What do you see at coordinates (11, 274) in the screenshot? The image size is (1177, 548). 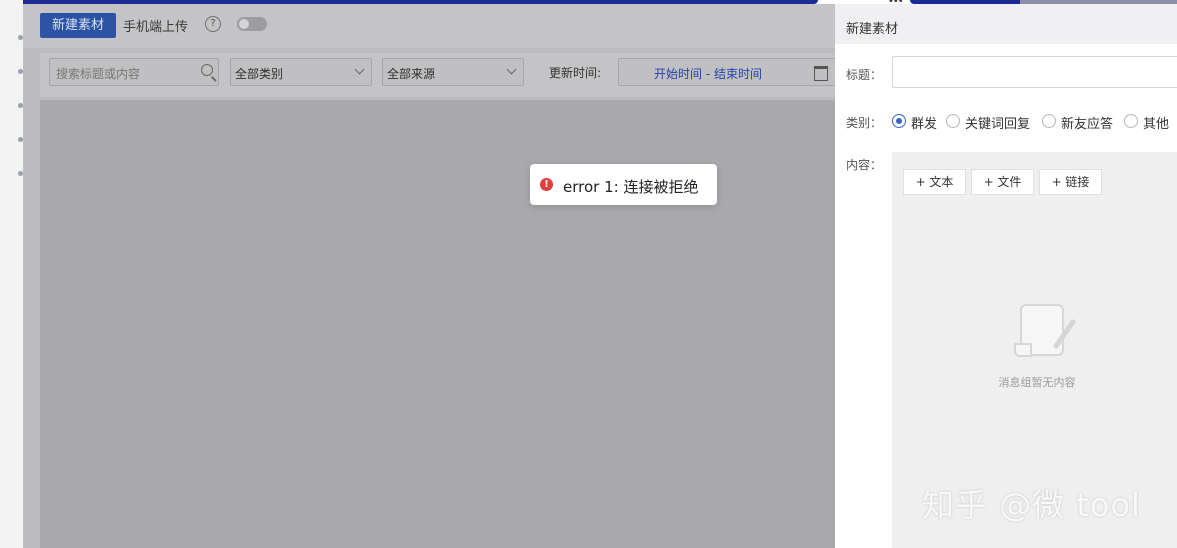 I see `left-edge-strip` at bounding box center [11, 274].